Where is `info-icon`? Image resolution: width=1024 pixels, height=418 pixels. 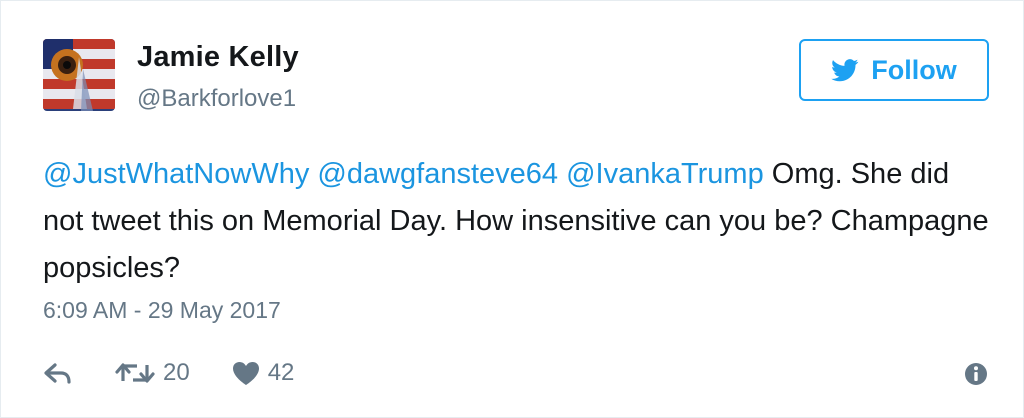 info-icon is located at coordinates (976, 374).